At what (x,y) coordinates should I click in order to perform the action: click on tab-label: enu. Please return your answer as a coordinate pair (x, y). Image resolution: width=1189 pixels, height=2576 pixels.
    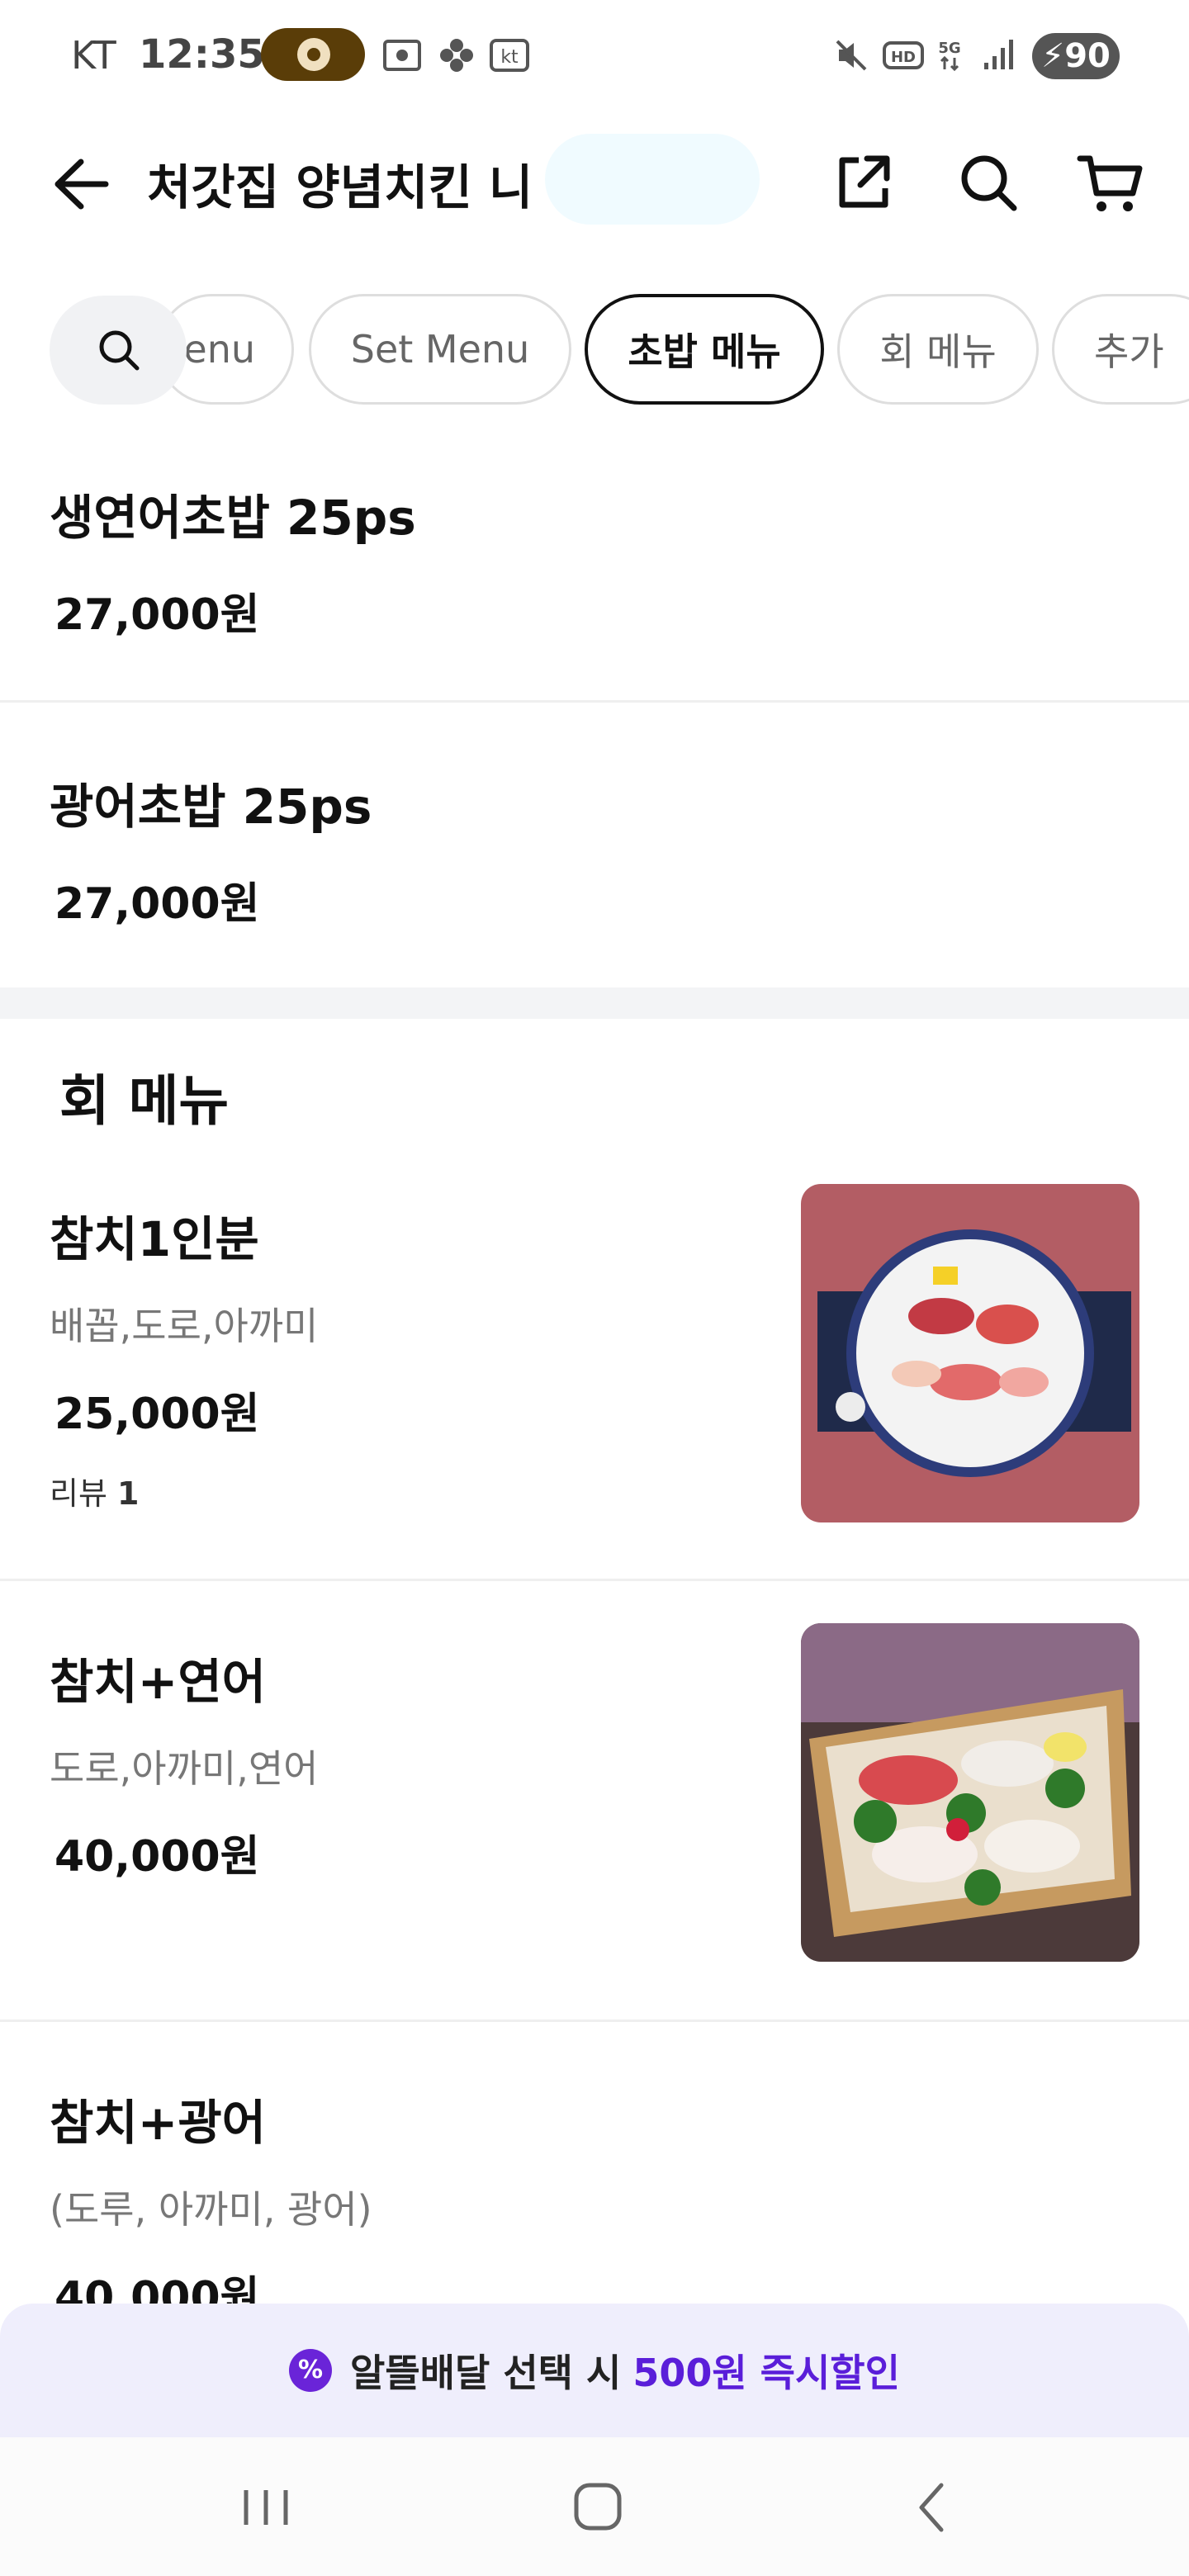
    Looking at the image, I should click on (219, 349).